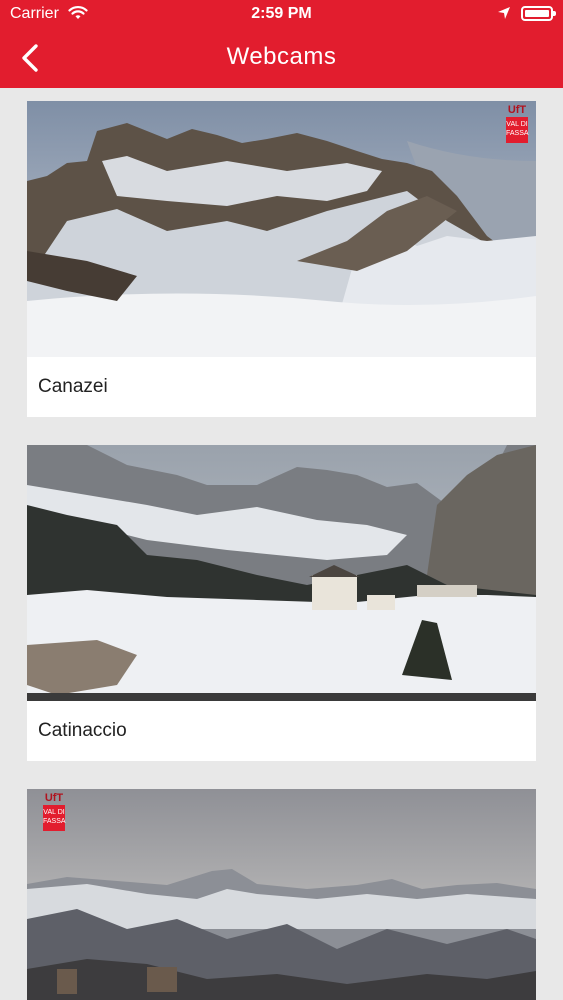 This screenshot has width=563, height=1000. I want to click on battery-icon, so click(538, 13).